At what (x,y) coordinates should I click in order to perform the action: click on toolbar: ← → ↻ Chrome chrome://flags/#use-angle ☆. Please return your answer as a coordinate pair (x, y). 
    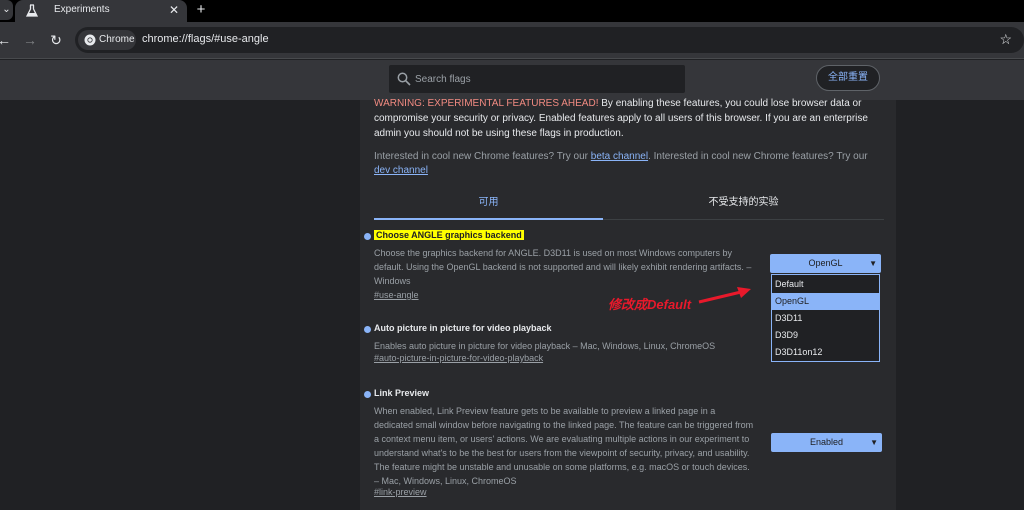
    Looking at the image, I should click on (512, 40).